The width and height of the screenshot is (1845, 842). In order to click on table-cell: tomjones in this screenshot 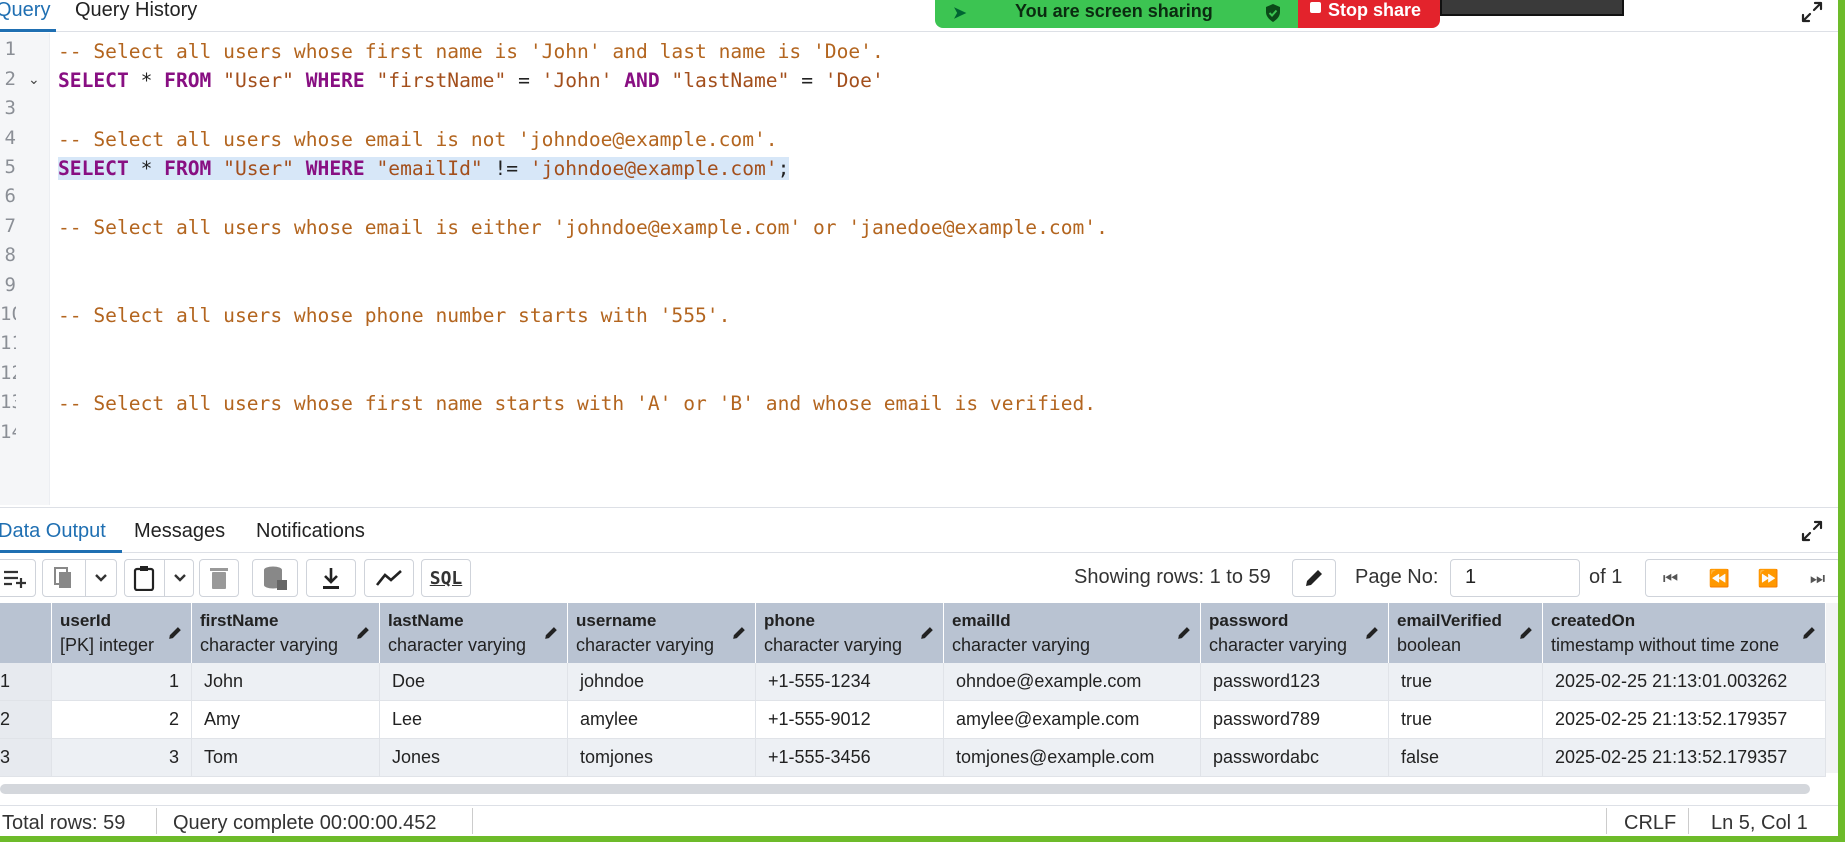, I will do `click(662, 757)`.